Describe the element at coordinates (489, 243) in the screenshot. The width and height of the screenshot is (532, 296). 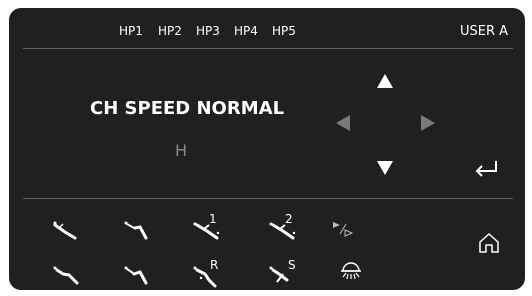
I see `home-icon` at that location.